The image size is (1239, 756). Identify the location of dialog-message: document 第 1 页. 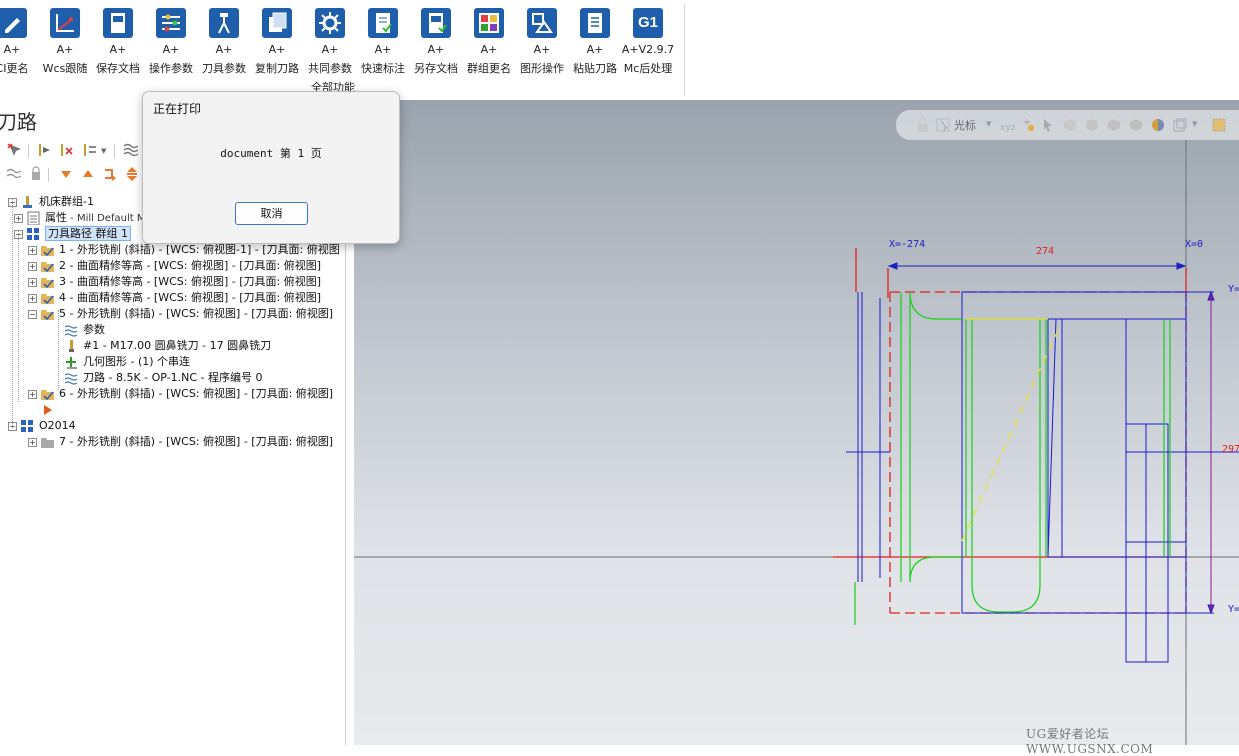
(271, 153).